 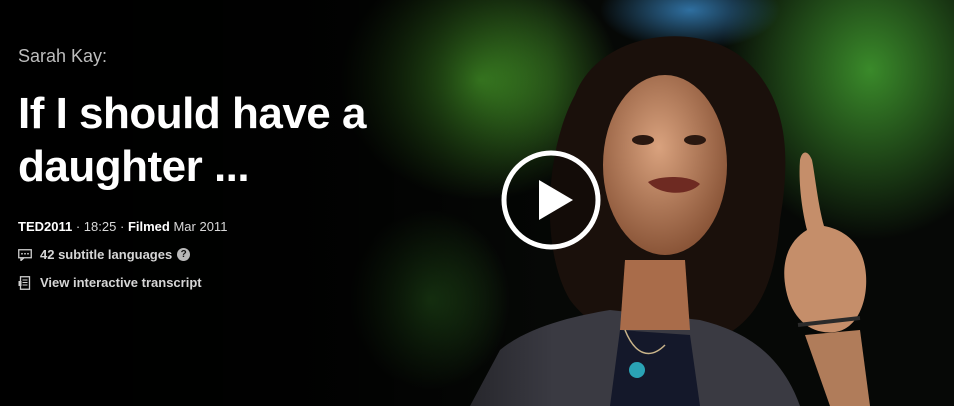 I want to click on speaker-name: Sarah Kay:, so click(x=238, y=56).